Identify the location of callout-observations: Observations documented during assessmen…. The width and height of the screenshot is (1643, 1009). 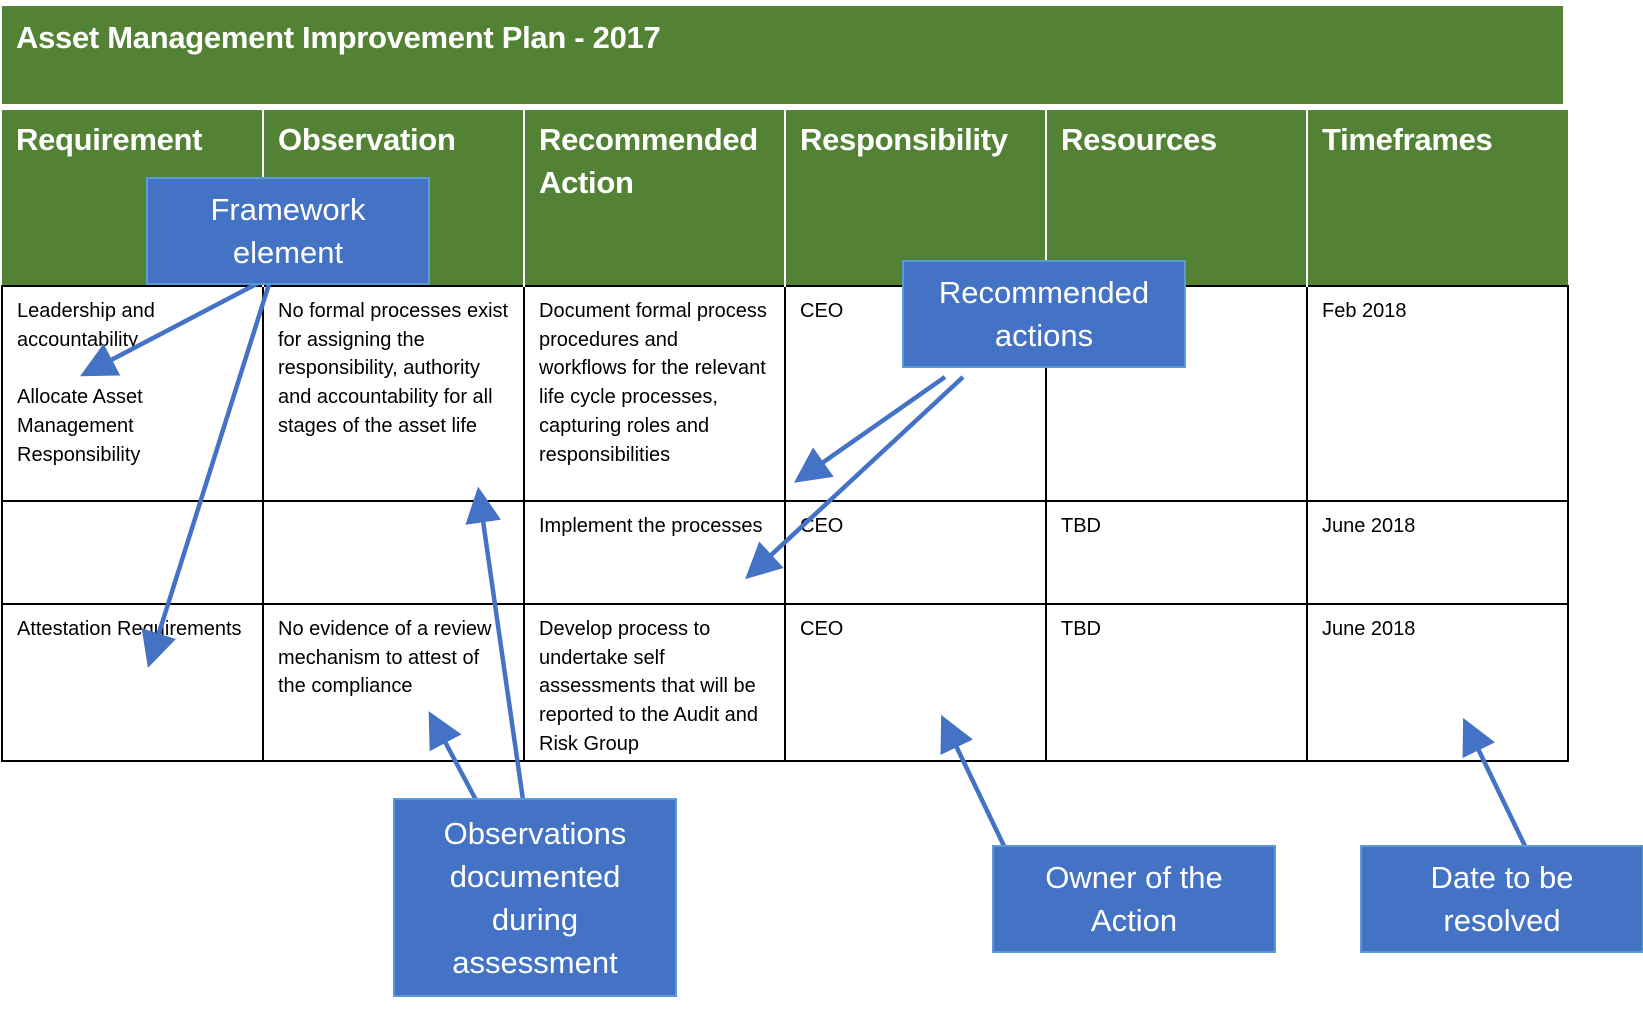
(535, 897).